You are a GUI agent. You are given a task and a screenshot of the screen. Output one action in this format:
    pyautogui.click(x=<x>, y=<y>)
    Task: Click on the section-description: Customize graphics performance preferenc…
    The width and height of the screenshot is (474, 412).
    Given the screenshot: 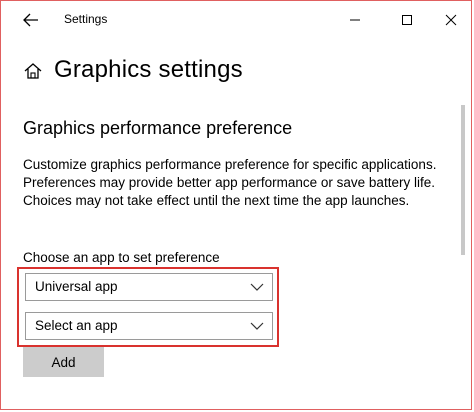 What is the action you would take?
    pyautogui.click(x=230, y=182)
    